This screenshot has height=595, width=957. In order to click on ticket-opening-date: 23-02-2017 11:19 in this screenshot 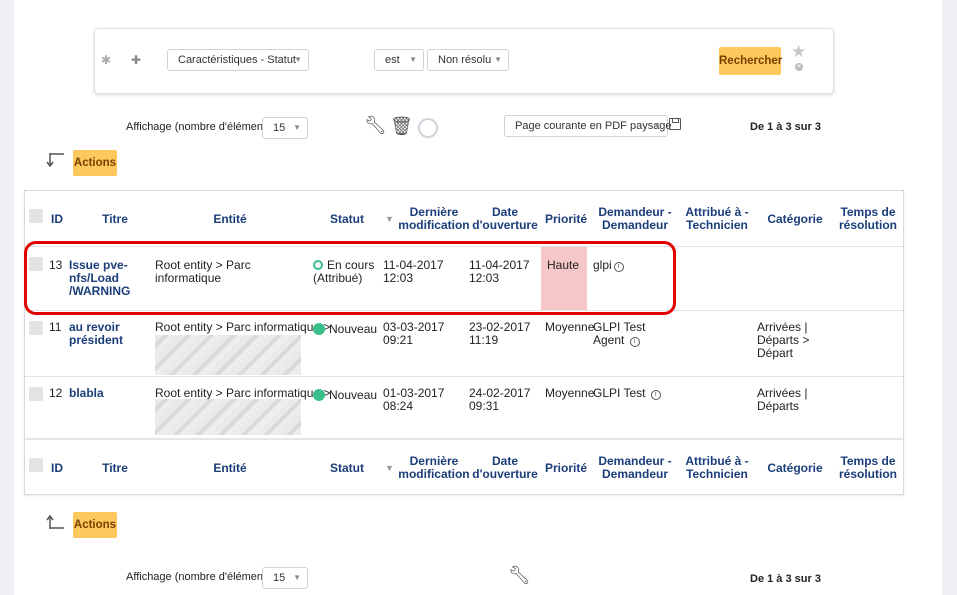, I will do `click(500, 333)`.